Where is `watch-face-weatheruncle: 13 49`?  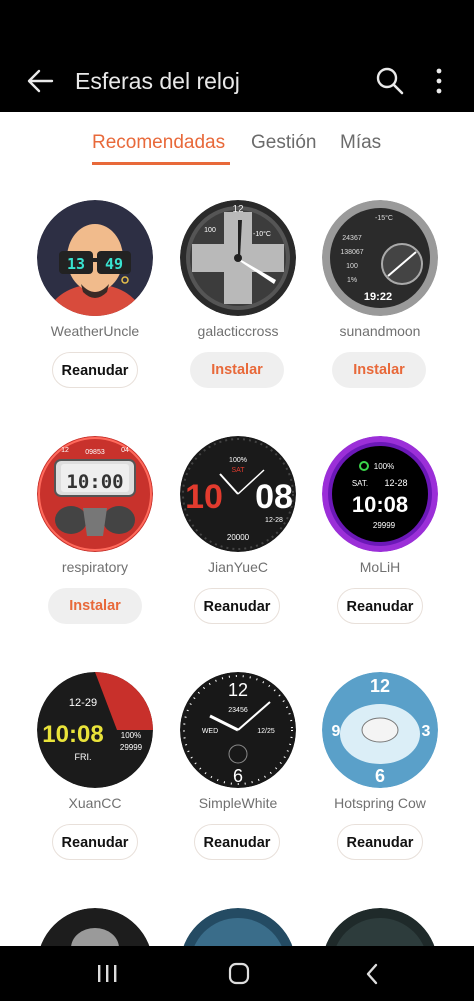
watch-face-weatheruncle: 13 49 is located at coordinates (95, 258).